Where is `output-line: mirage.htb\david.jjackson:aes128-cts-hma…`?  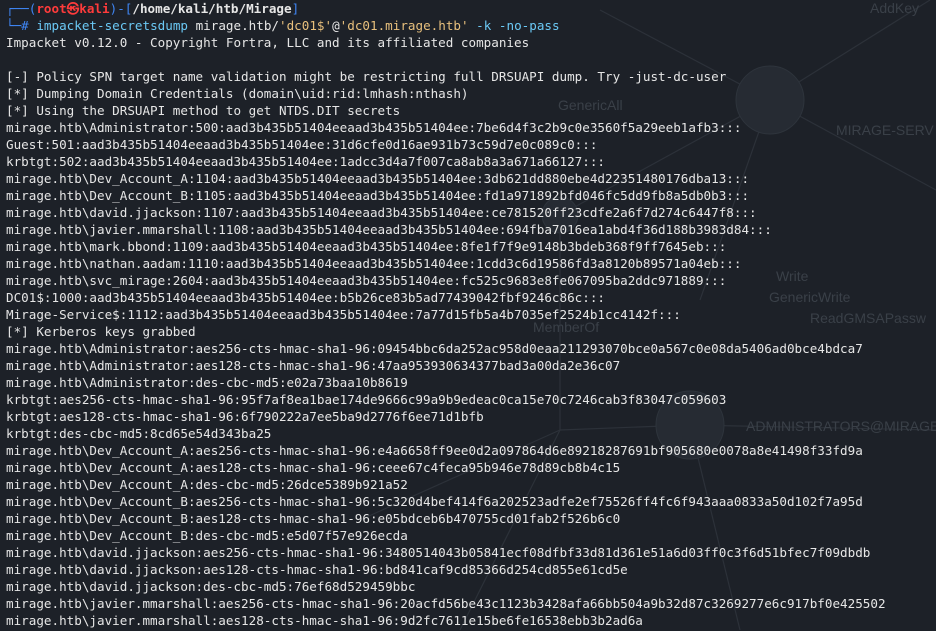
output-line: mirage.htb\david.jjackson:aes128-cts-hma… is located at coordinates (317, 569).